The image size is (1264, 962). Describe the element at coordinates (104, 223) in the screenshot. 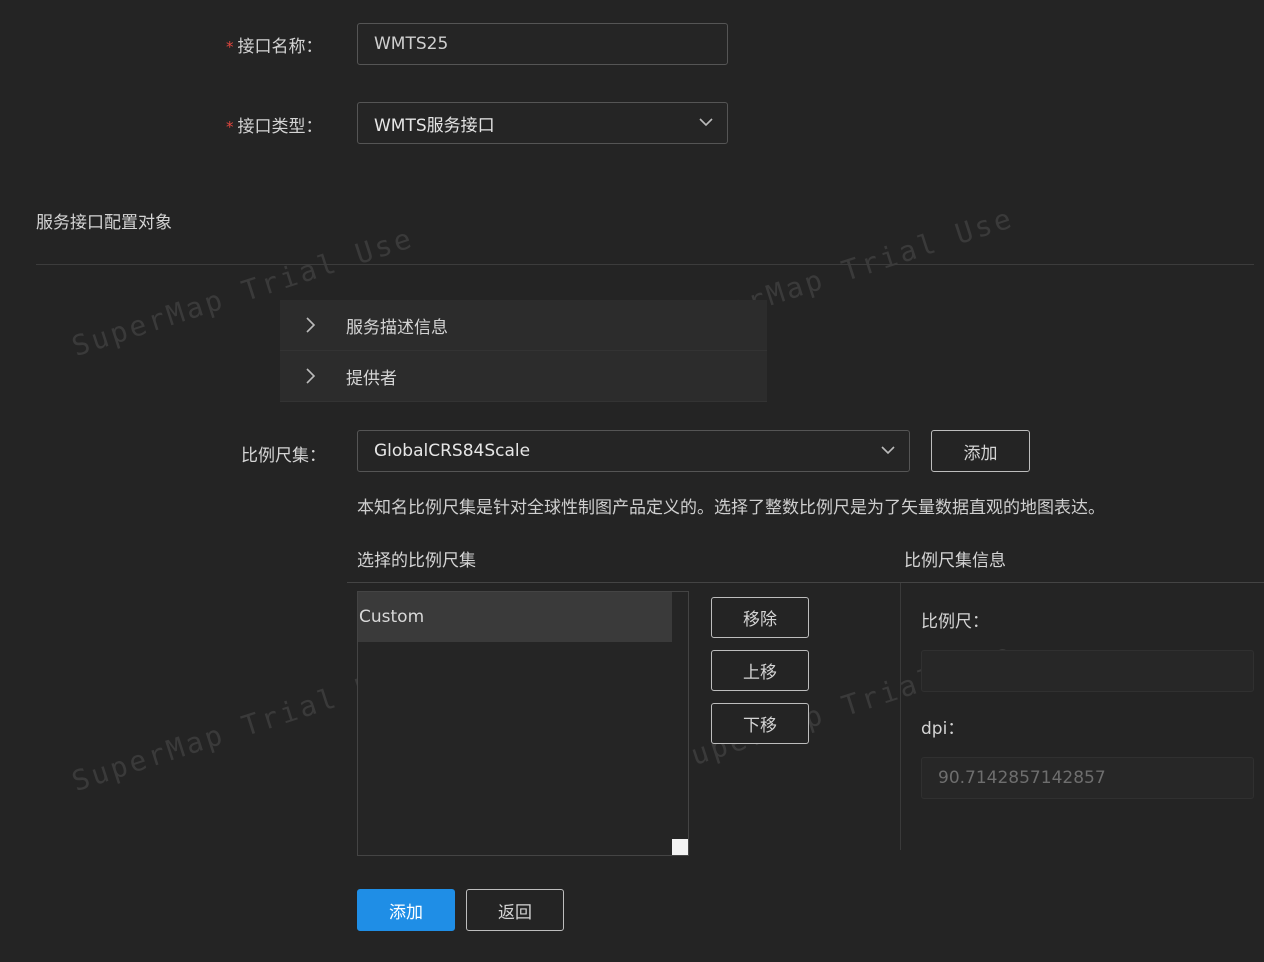

I see `section-title: 服务接口配置对象` at that location.